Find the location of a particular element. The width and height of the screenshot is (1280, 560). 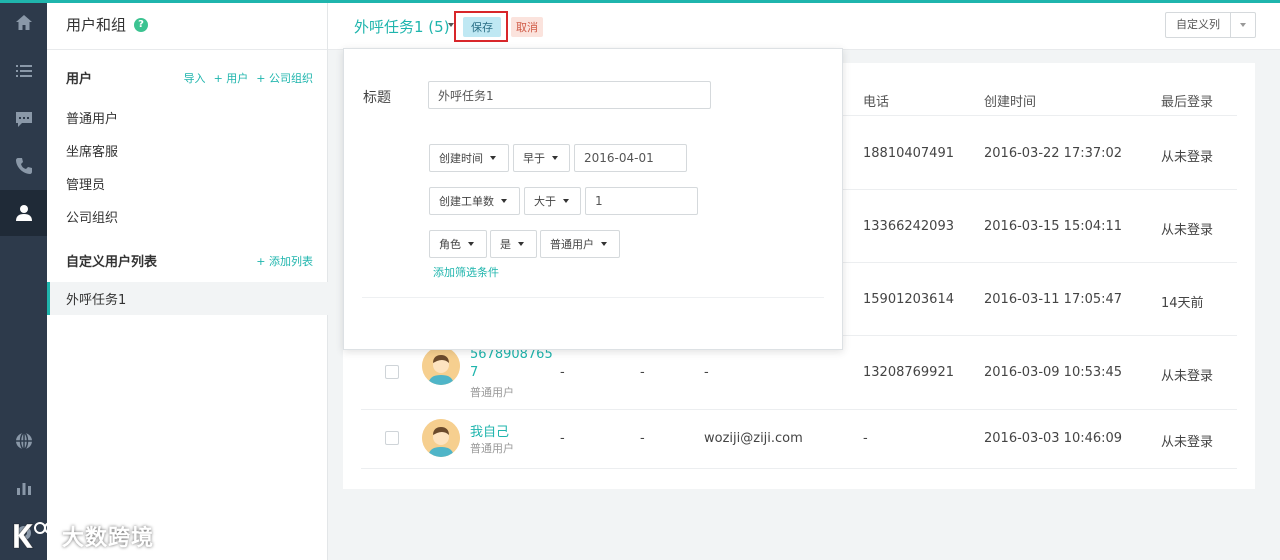

home-icon is located at coordinates (23, 23).